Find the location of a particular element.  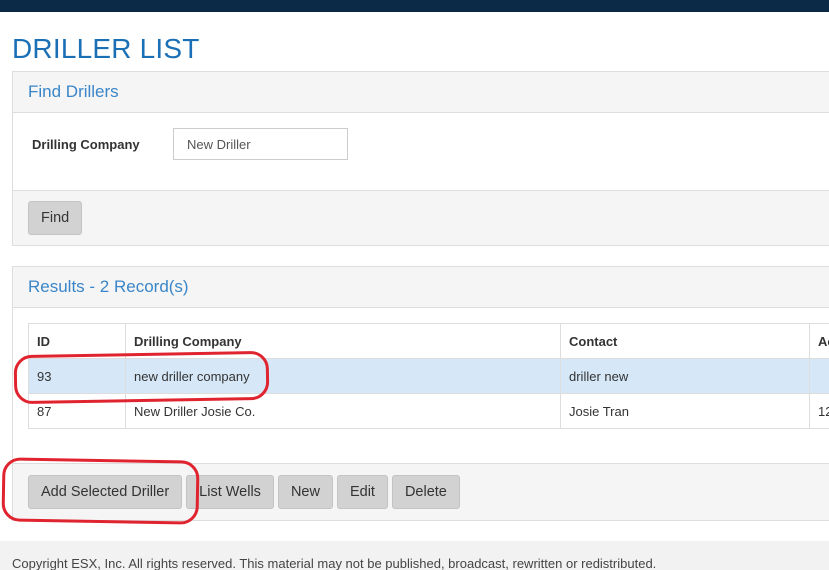

list-wells-button: List Wells is located at coordinates (230, 492).